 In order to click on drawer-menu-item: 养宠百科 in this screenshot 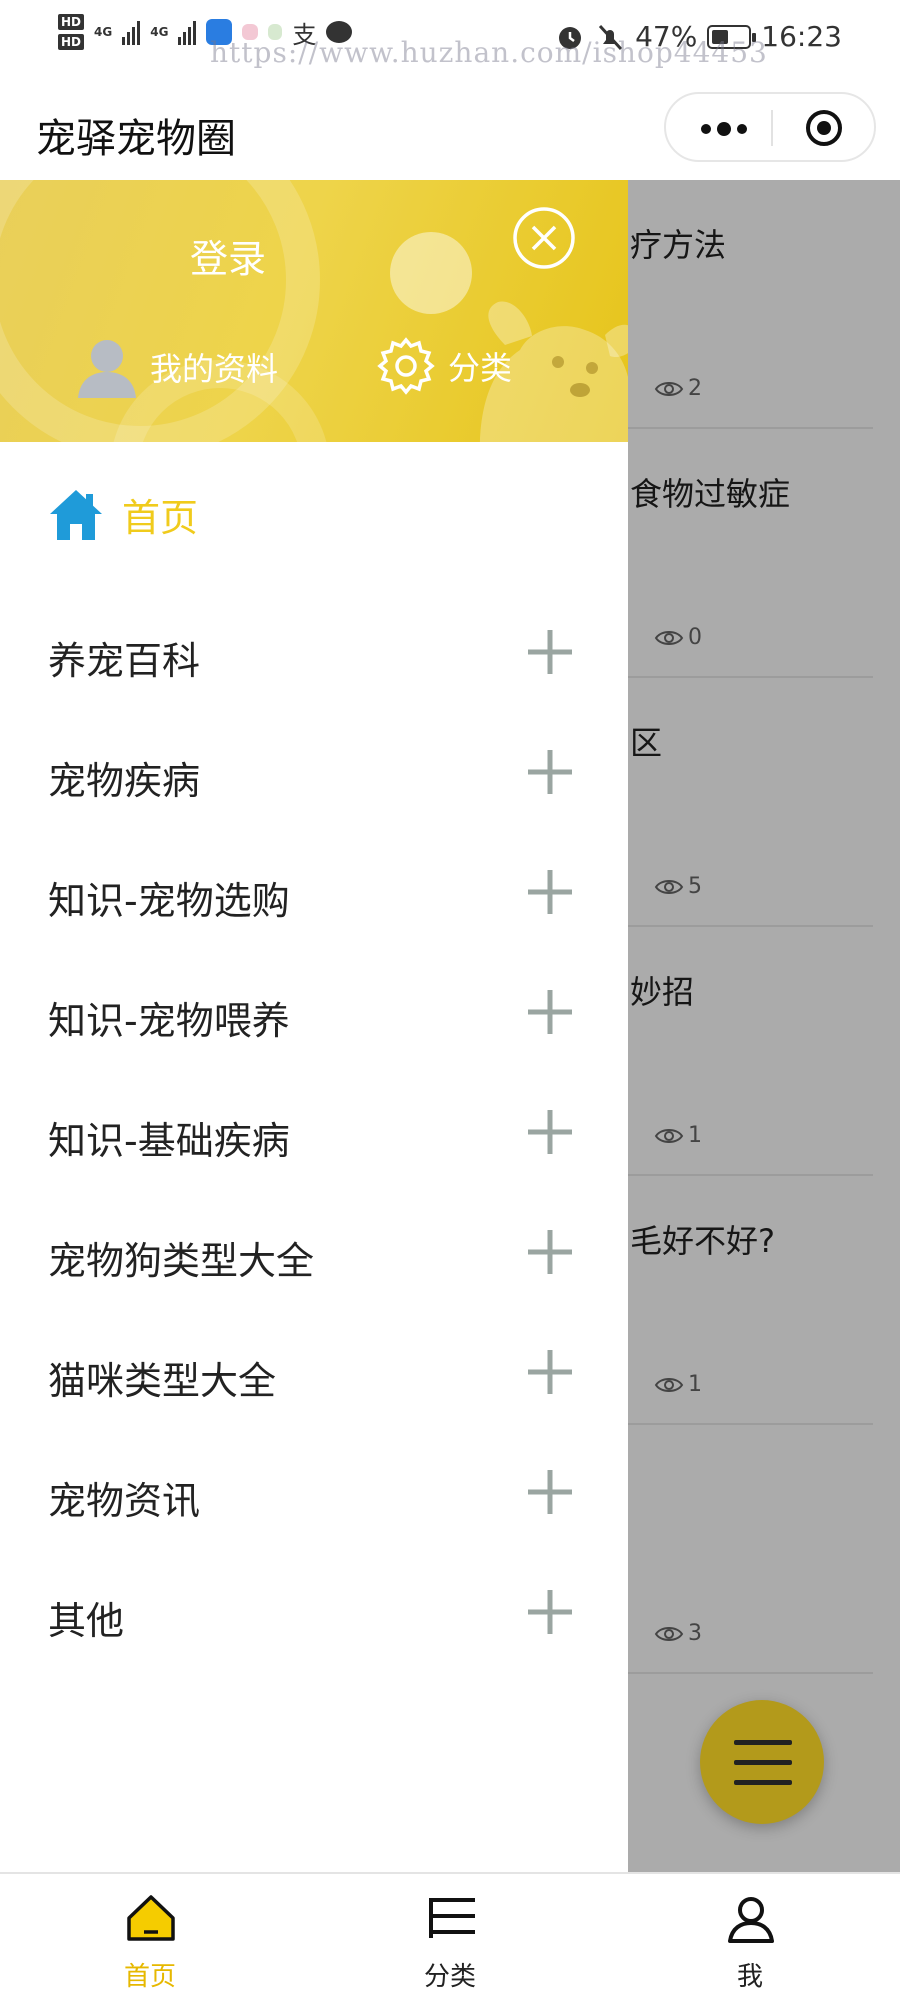, I will do `click(314, 652)`.